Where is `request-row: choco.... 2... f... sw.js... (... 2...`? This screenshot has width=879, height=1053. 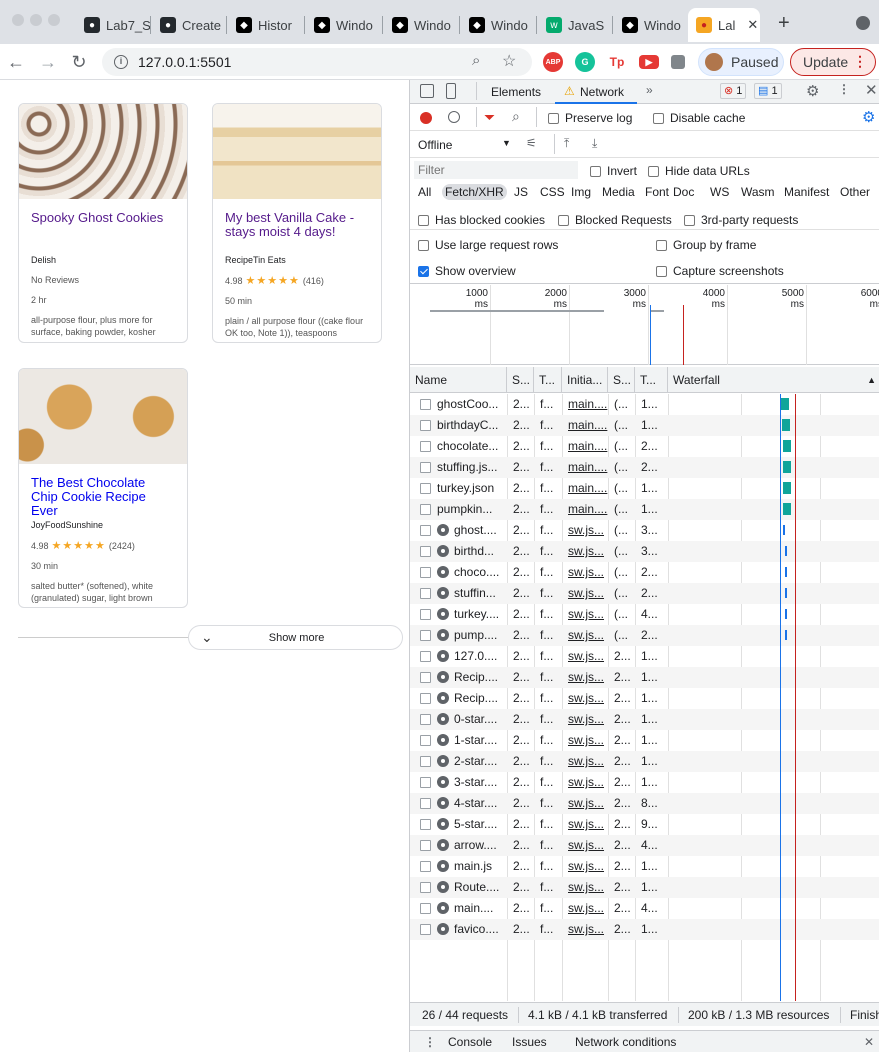 request-row: choco.... 2... f... sw.js... (... 2... is located at coordinates (644, 572).